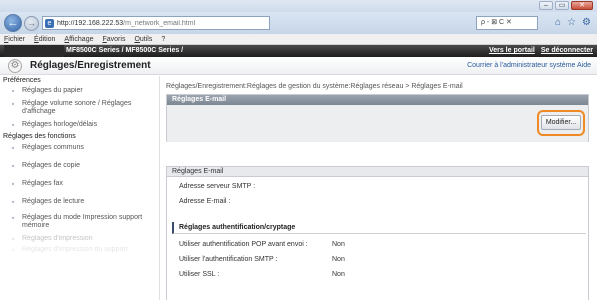 Image resolution: width=597 pixels, height=300 pixels. What do you see at coordinates (79, 184) in the screenshot?
I see `sidebar-item-fax: Réglages fax` at bounding box center [79, 184].